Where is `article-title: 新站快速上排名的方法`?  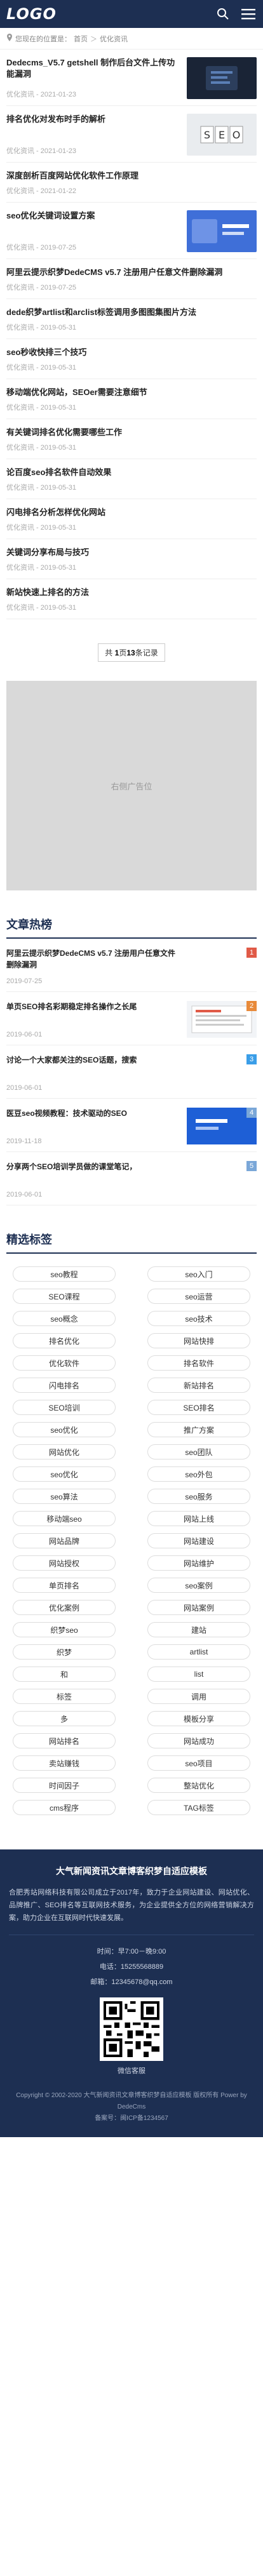
article-title: 新站快速上排名的方法 is located at coordinates (129, 592).